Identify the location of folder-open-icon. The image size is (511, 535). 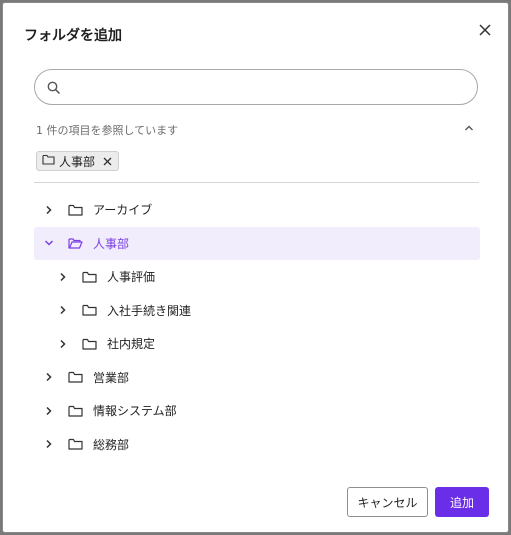
(75, 243).